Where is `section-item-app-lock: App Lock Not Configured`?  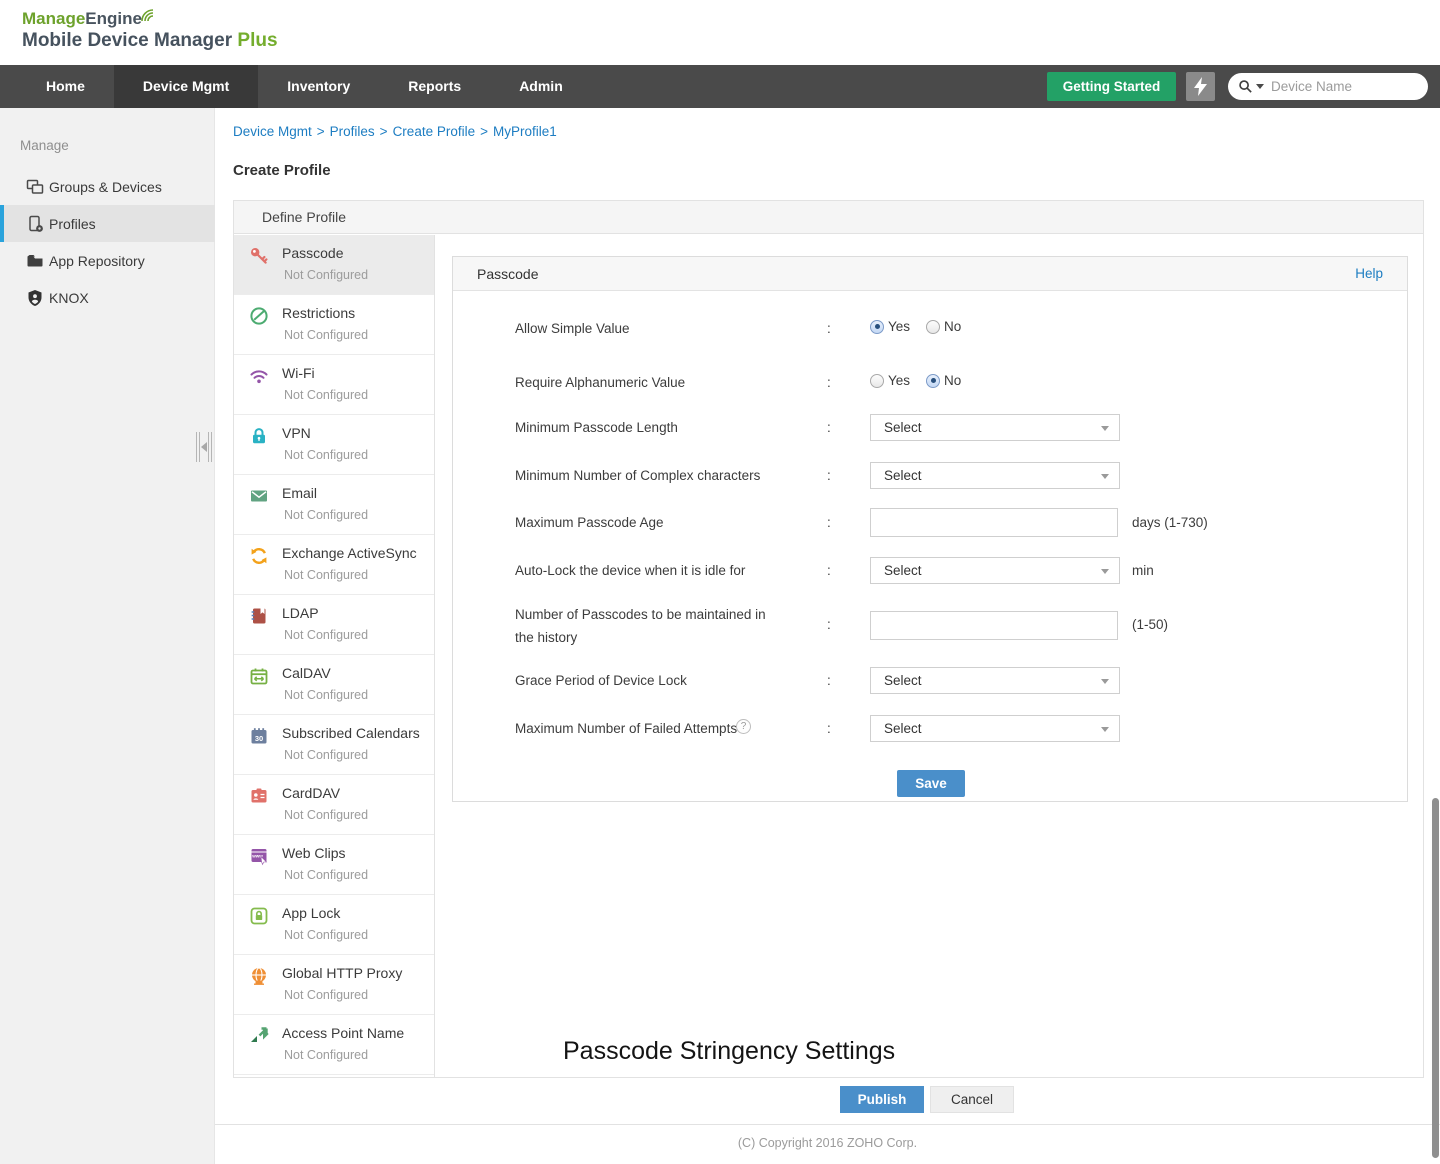
section-item-app-lock: App Lock Not Configured is located at coordinates (334, 925).